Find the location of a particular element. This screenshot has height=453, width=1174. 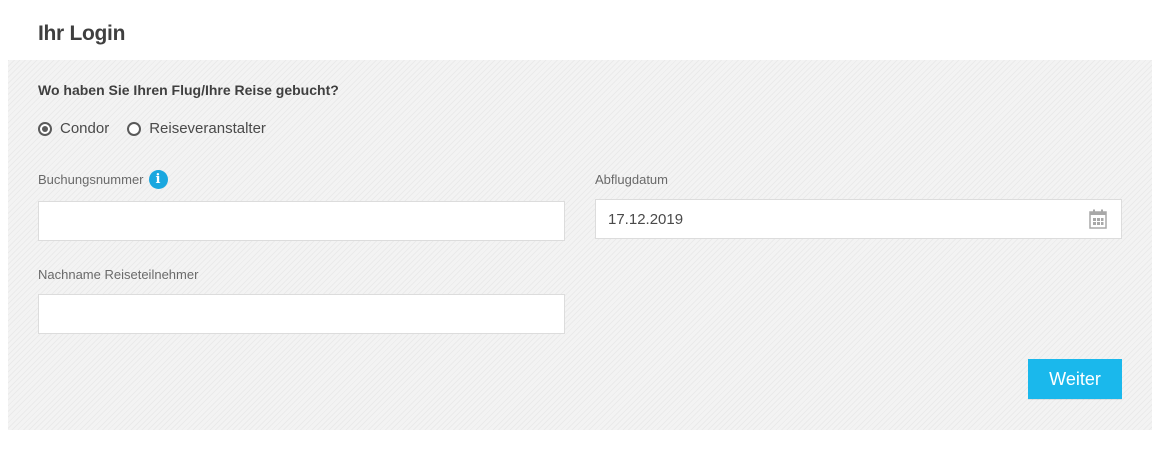

radio-reiseveranstalter is located at coordinates (134, 128).